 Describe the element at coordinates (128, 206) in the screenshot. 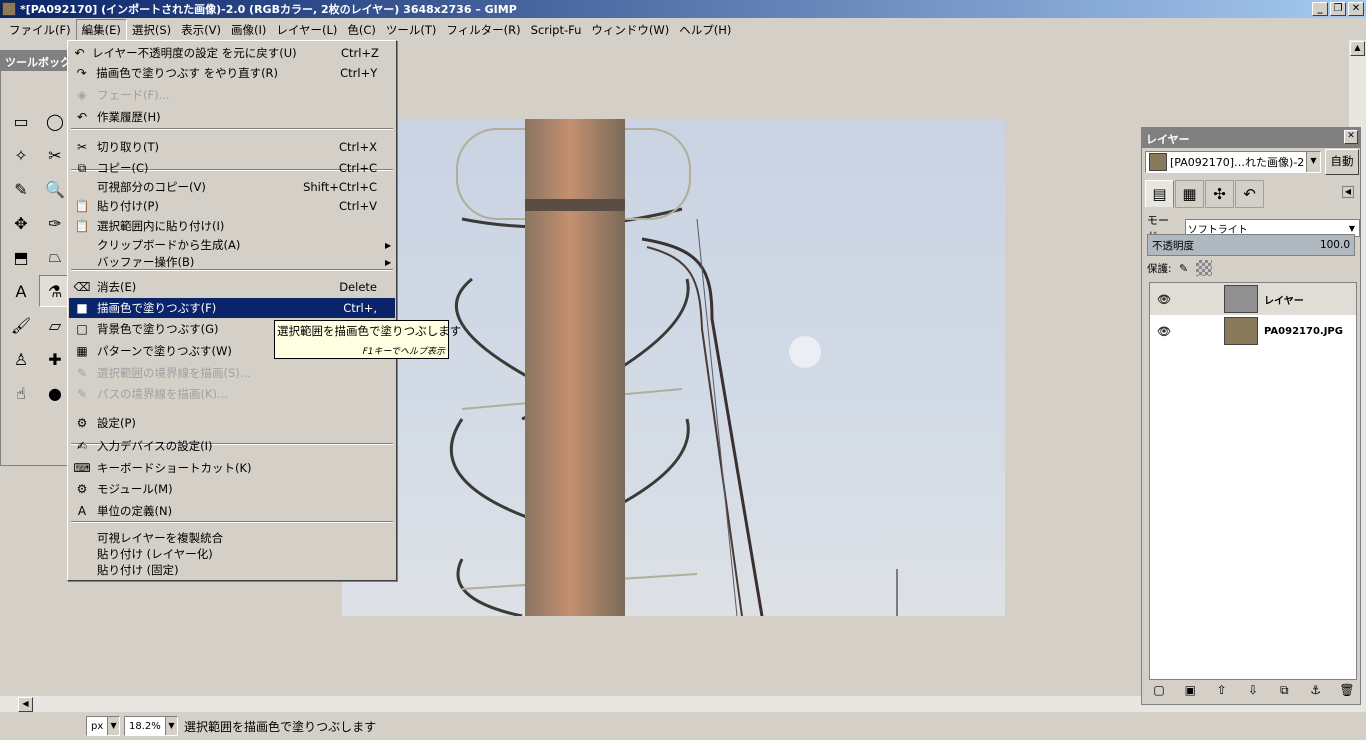

I see `menu-item-label: 貼り付け(P)` at that location.